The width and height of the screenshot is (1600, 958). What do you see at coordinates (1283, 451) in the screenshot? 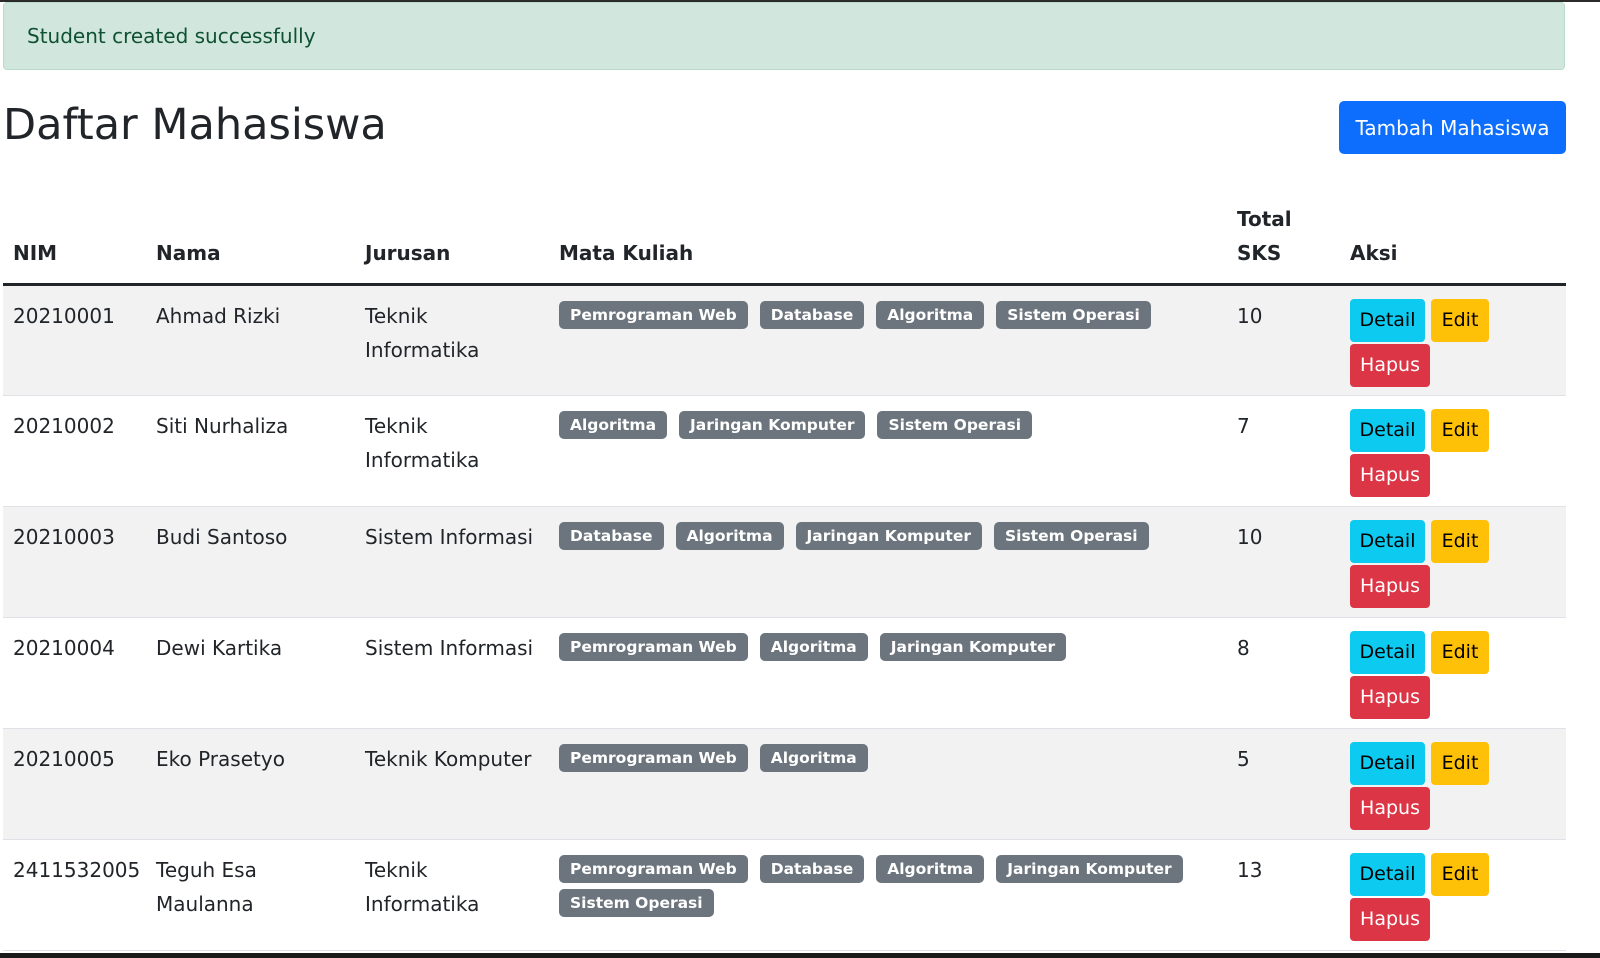
I see `cell-total-sks: 7` at bounding box center [1283, 451].